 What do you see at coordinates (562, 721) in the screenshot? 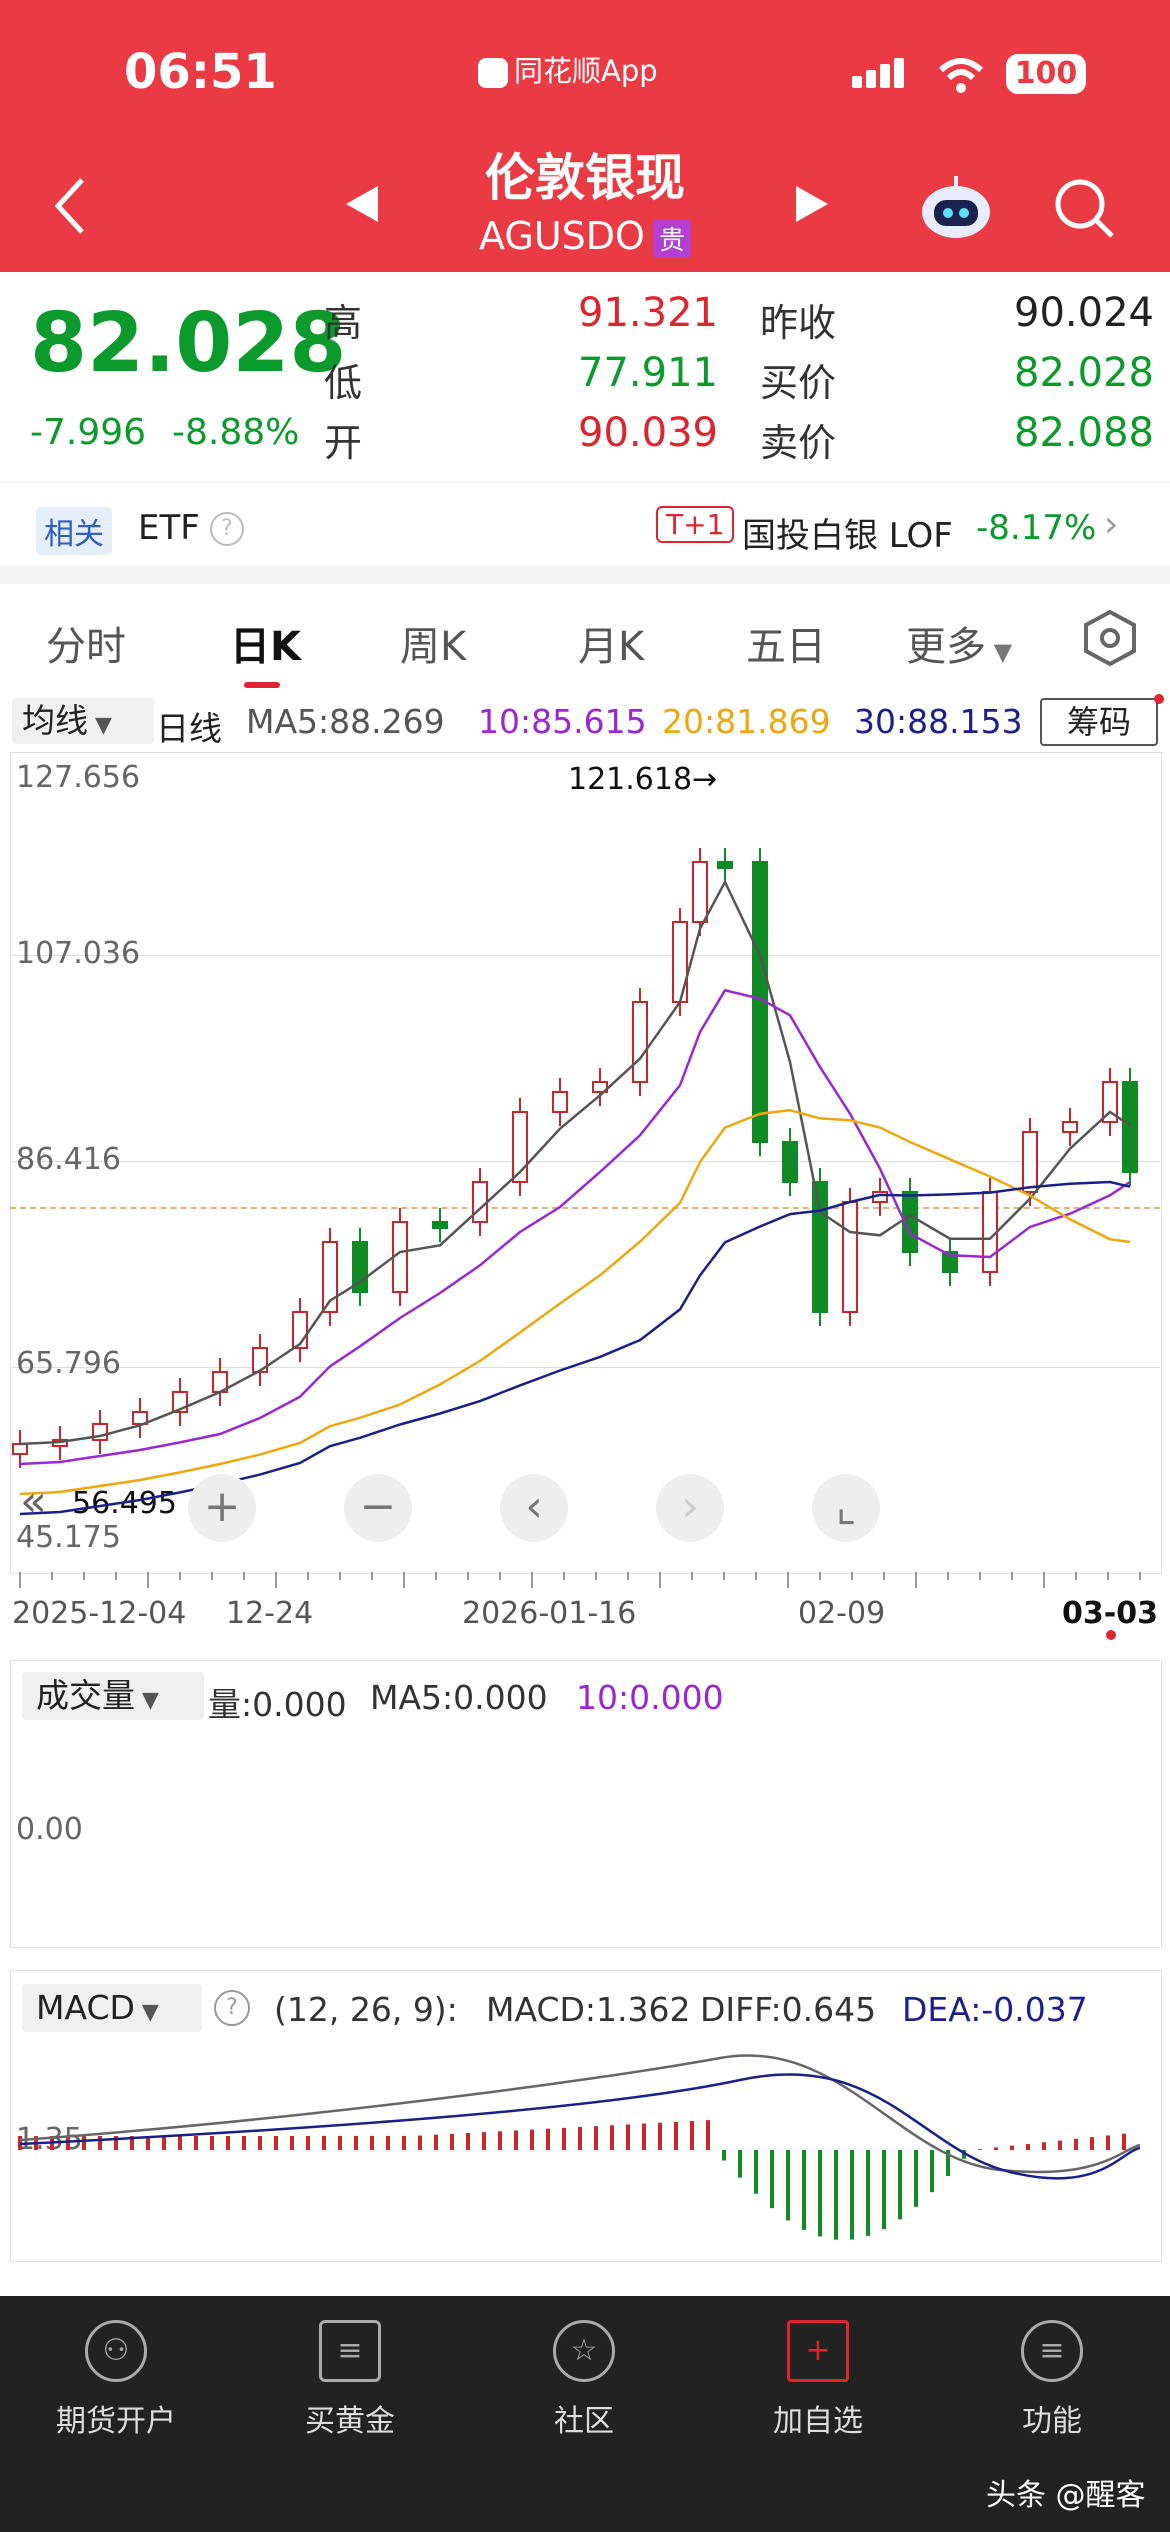
I see `ma10-value: 10:85.615` at bounding box center [562, 721].